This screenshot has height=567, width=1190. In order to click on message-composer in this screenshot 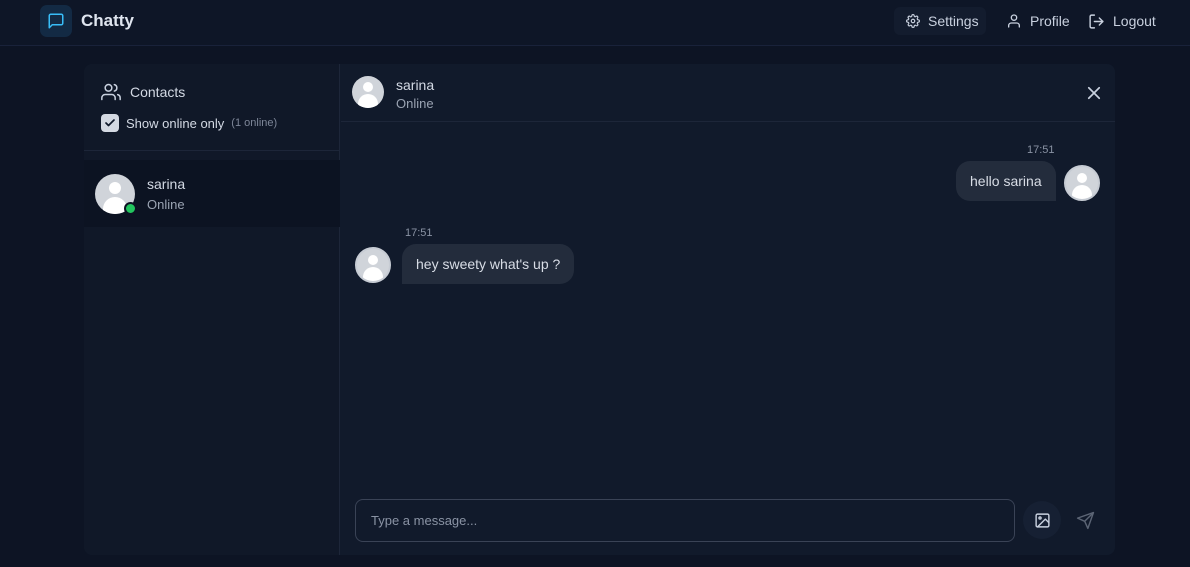, I will do `click(728, 519)`.